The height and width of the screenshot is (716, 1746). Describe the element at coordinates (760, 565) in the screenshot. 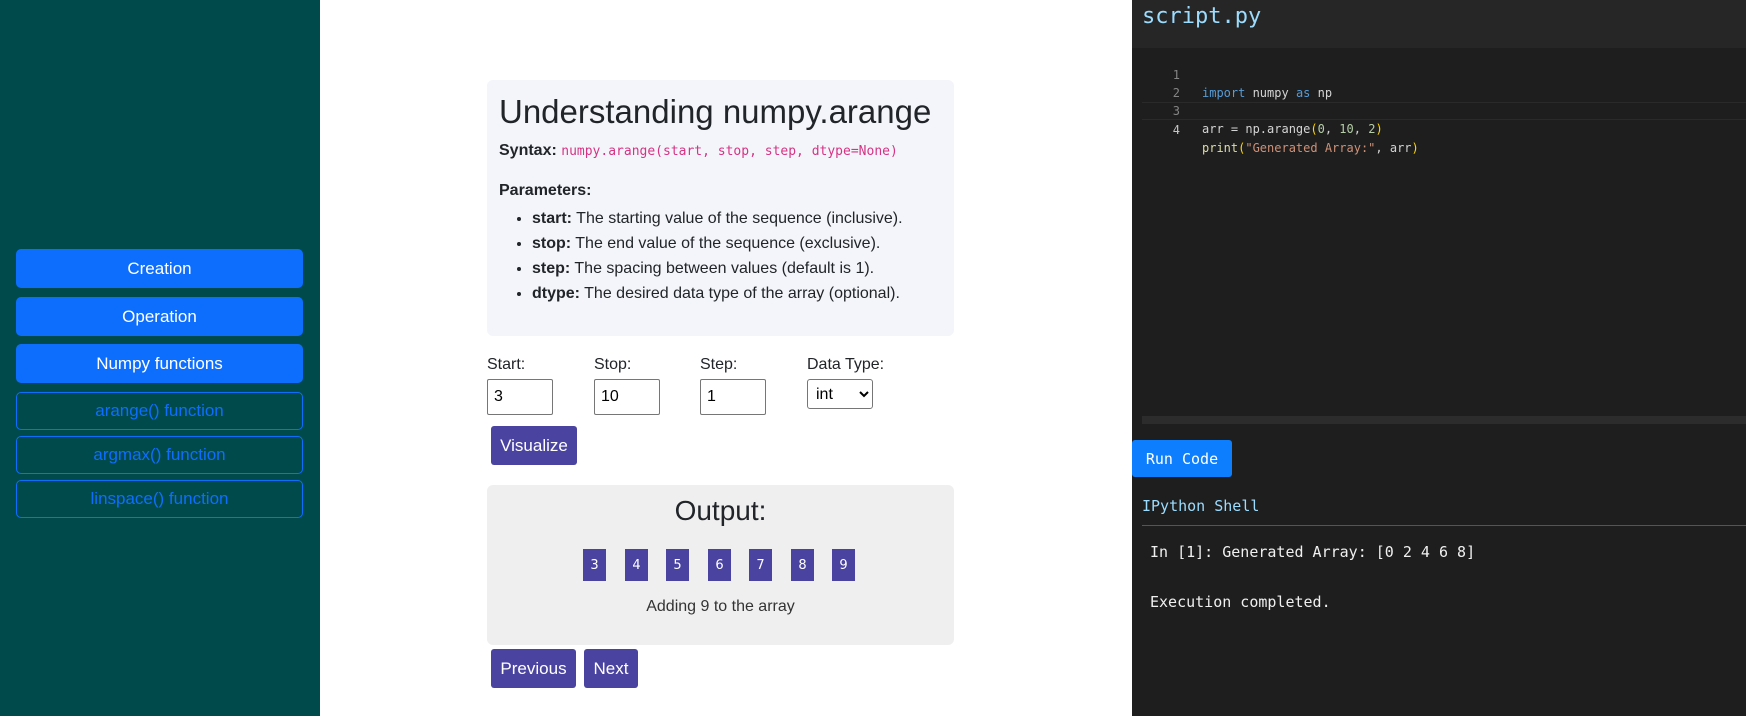

I see `array-element: 7` at that location.